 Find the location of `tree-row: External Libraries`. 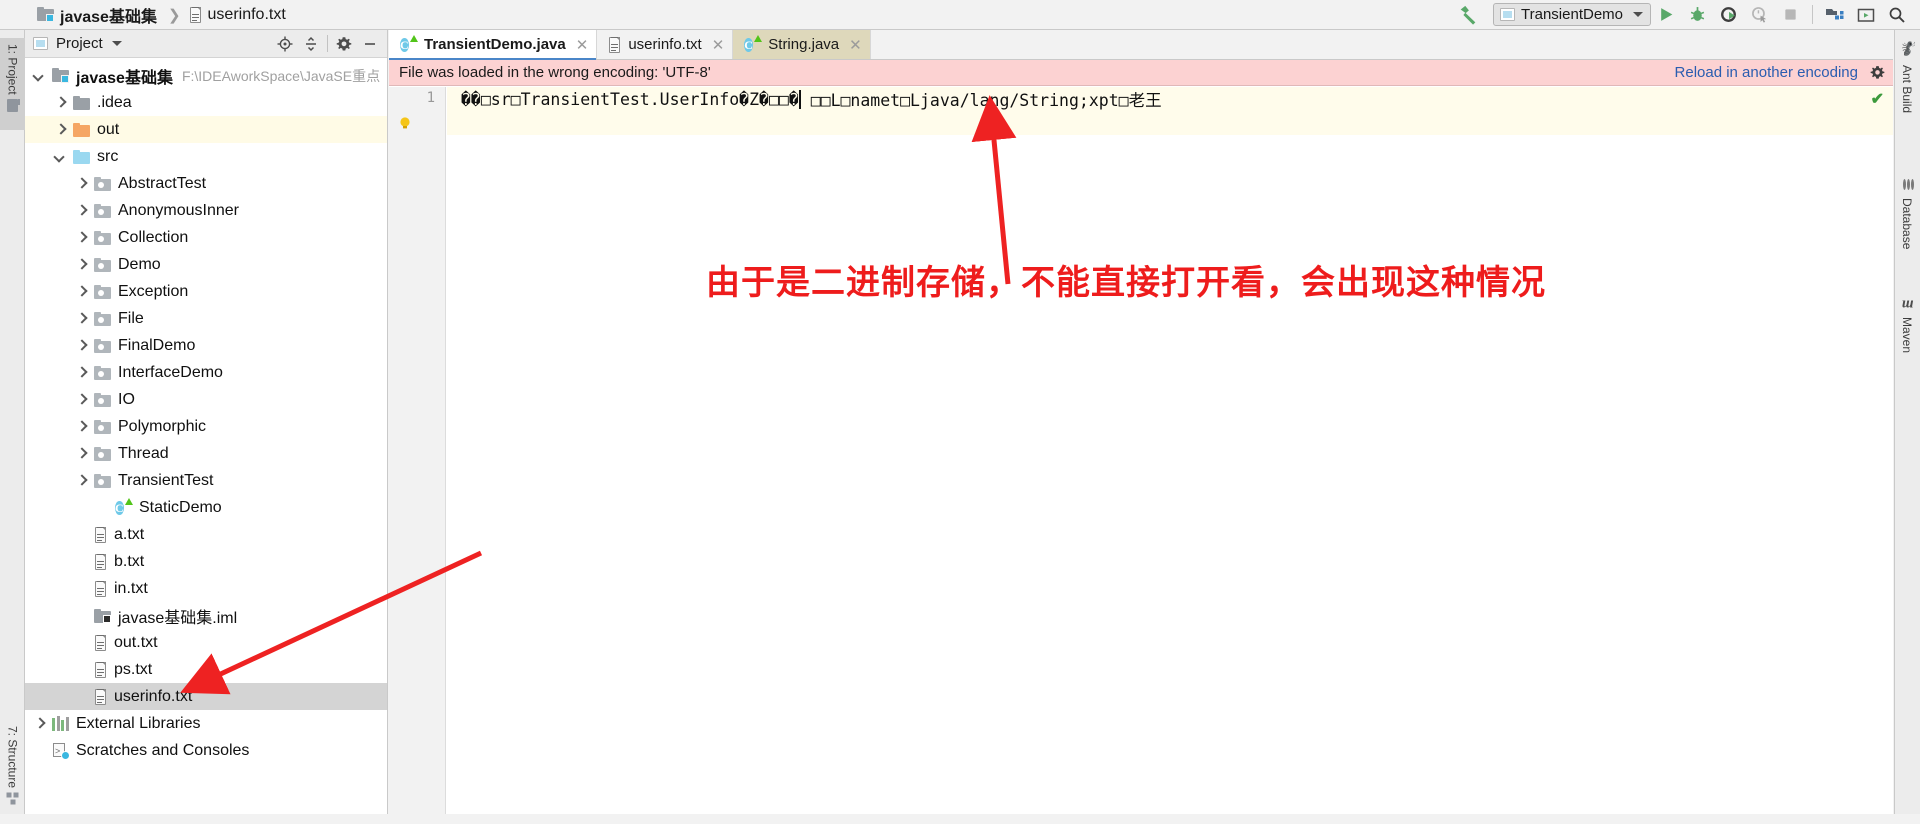

tree-row: External Libraries is located at coordinates (206, 723).